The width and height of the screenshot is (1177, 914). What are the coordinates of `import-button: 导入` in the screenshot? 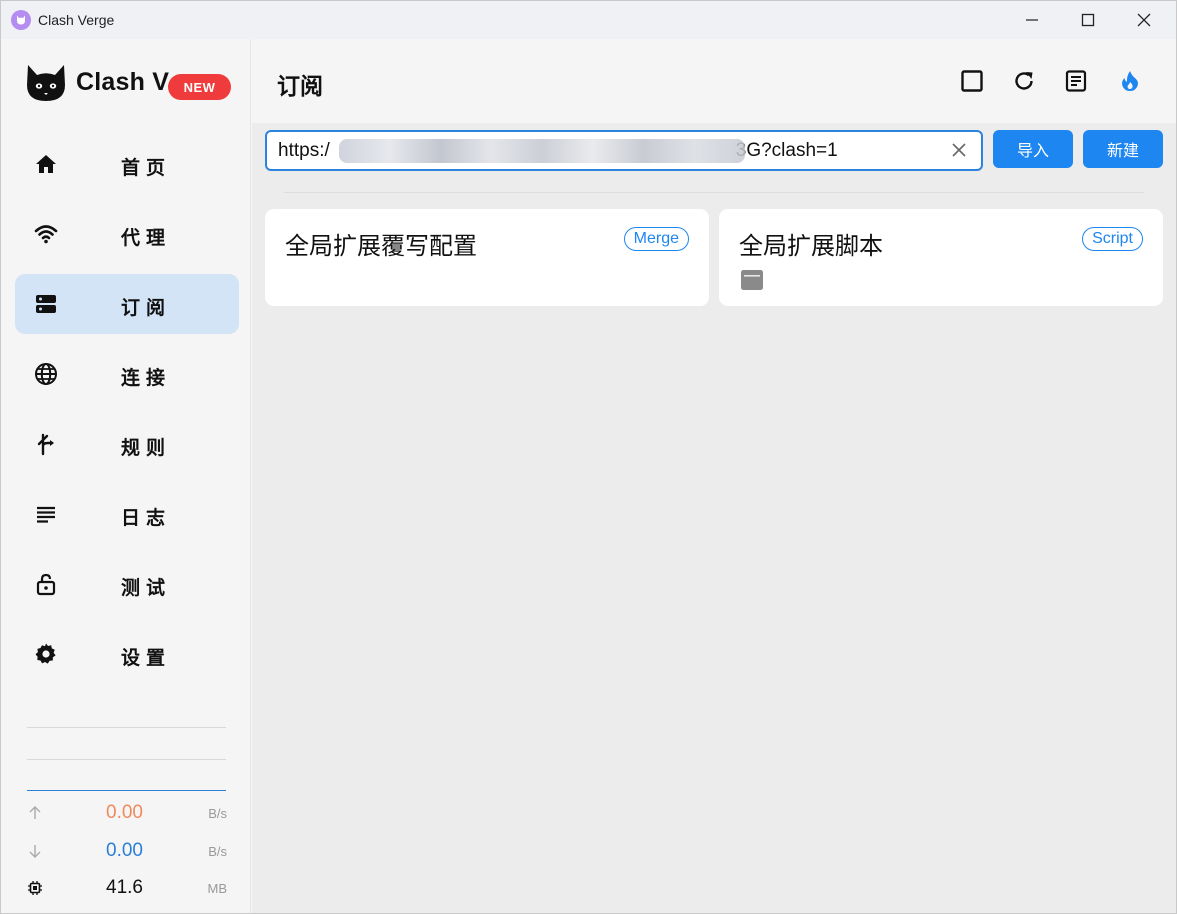 It's located at (1033, 149).